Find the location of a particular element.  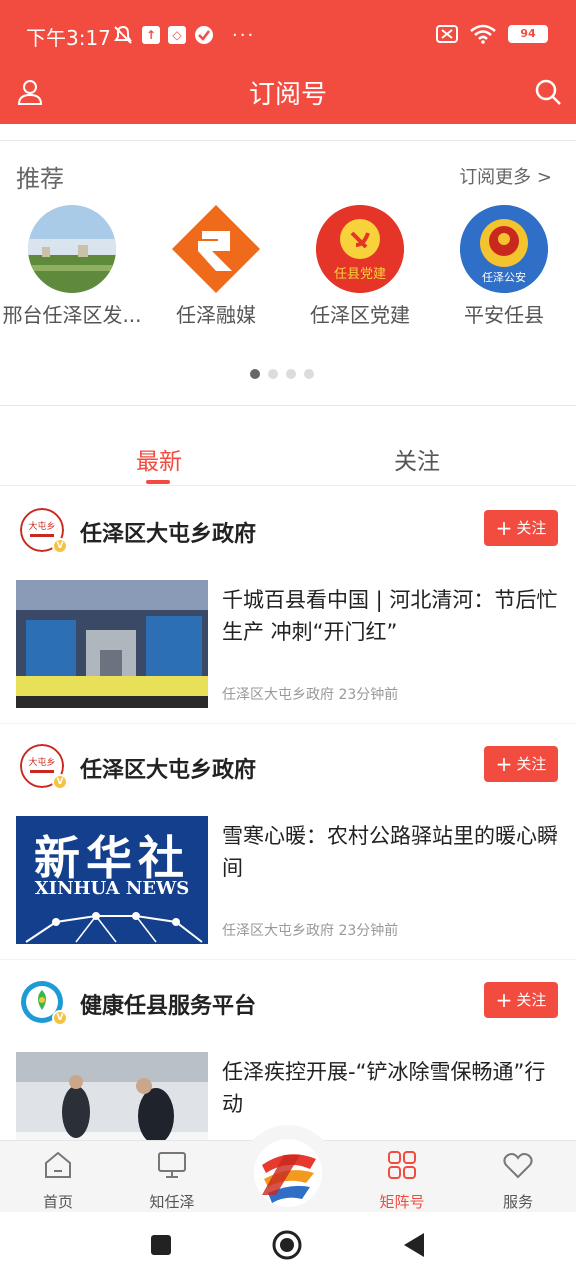

home-icon is located at coordinates (58, 1164).